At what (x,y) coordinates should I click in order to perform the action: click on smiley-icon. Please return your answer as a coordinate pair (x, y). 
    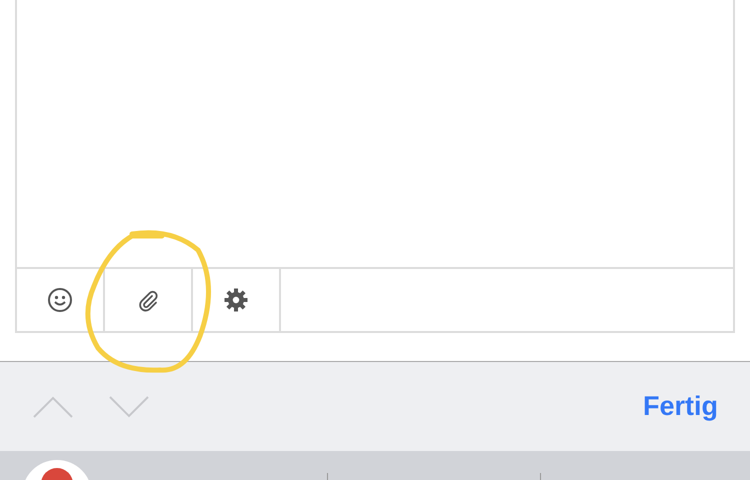
    Looking at the image, I should click on (60, 300).